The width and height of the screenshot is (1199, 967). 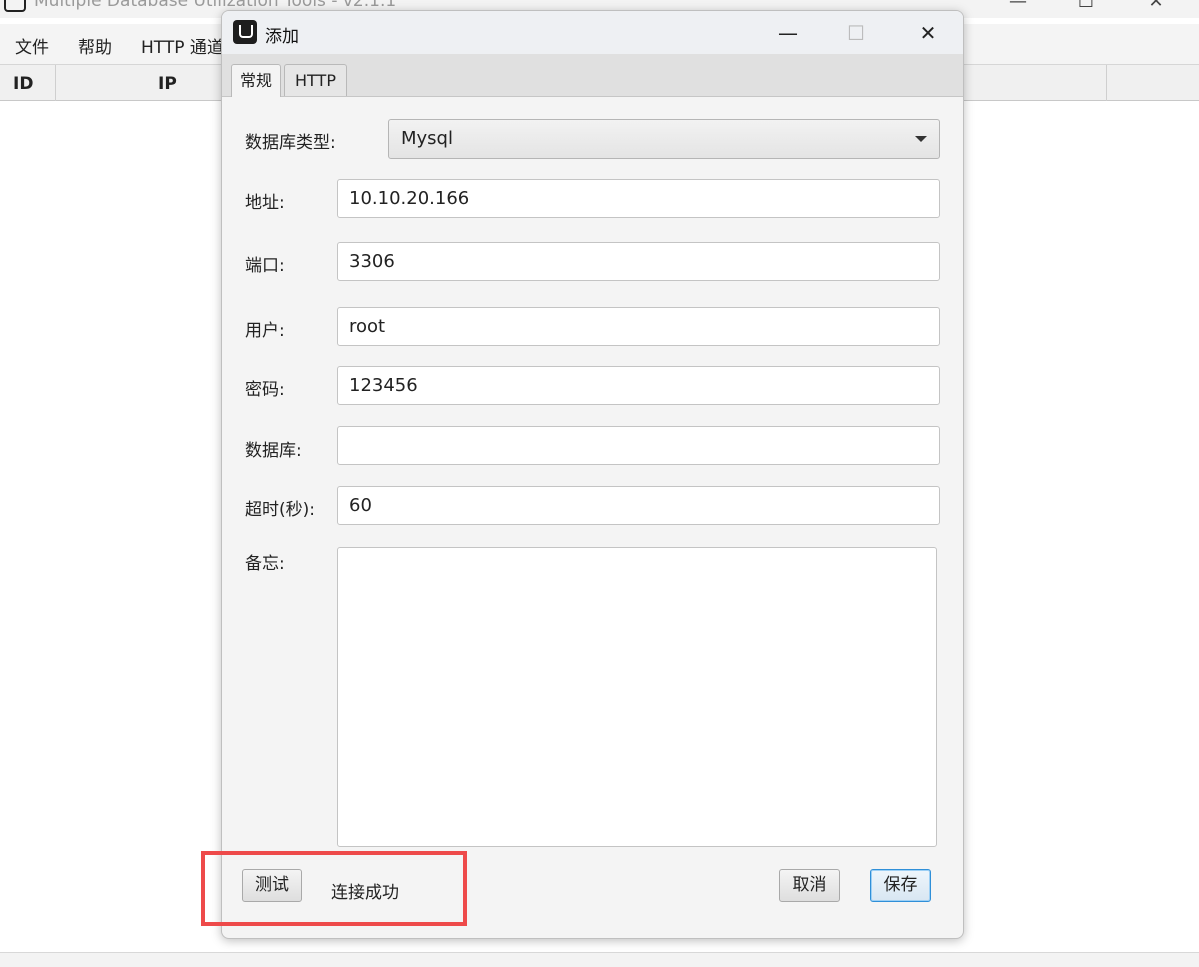 I want to click on tab-general: 常规, so click(x=256, y=80).